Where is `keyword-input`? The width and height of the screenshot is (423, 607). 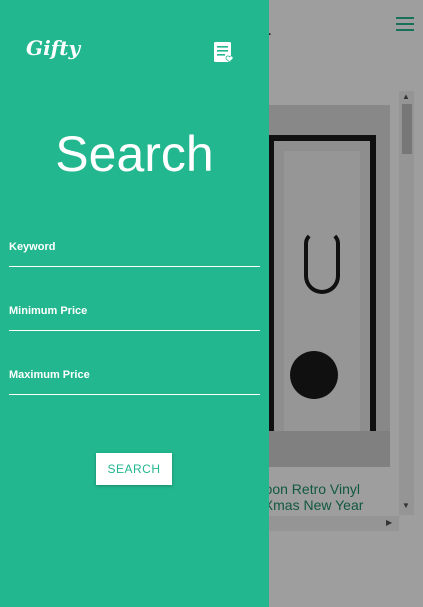 keyword-input is located at coordinates (134, 254).